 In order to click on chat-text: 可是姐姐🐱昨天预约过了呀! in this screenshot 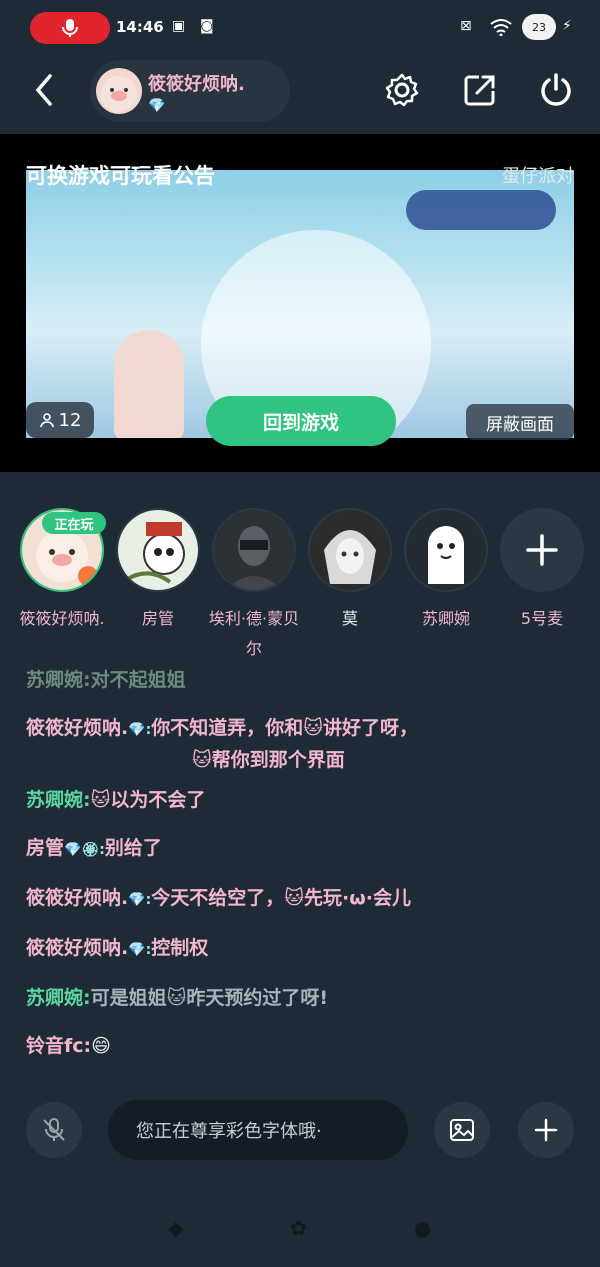, I will do `click(209, 998)`.